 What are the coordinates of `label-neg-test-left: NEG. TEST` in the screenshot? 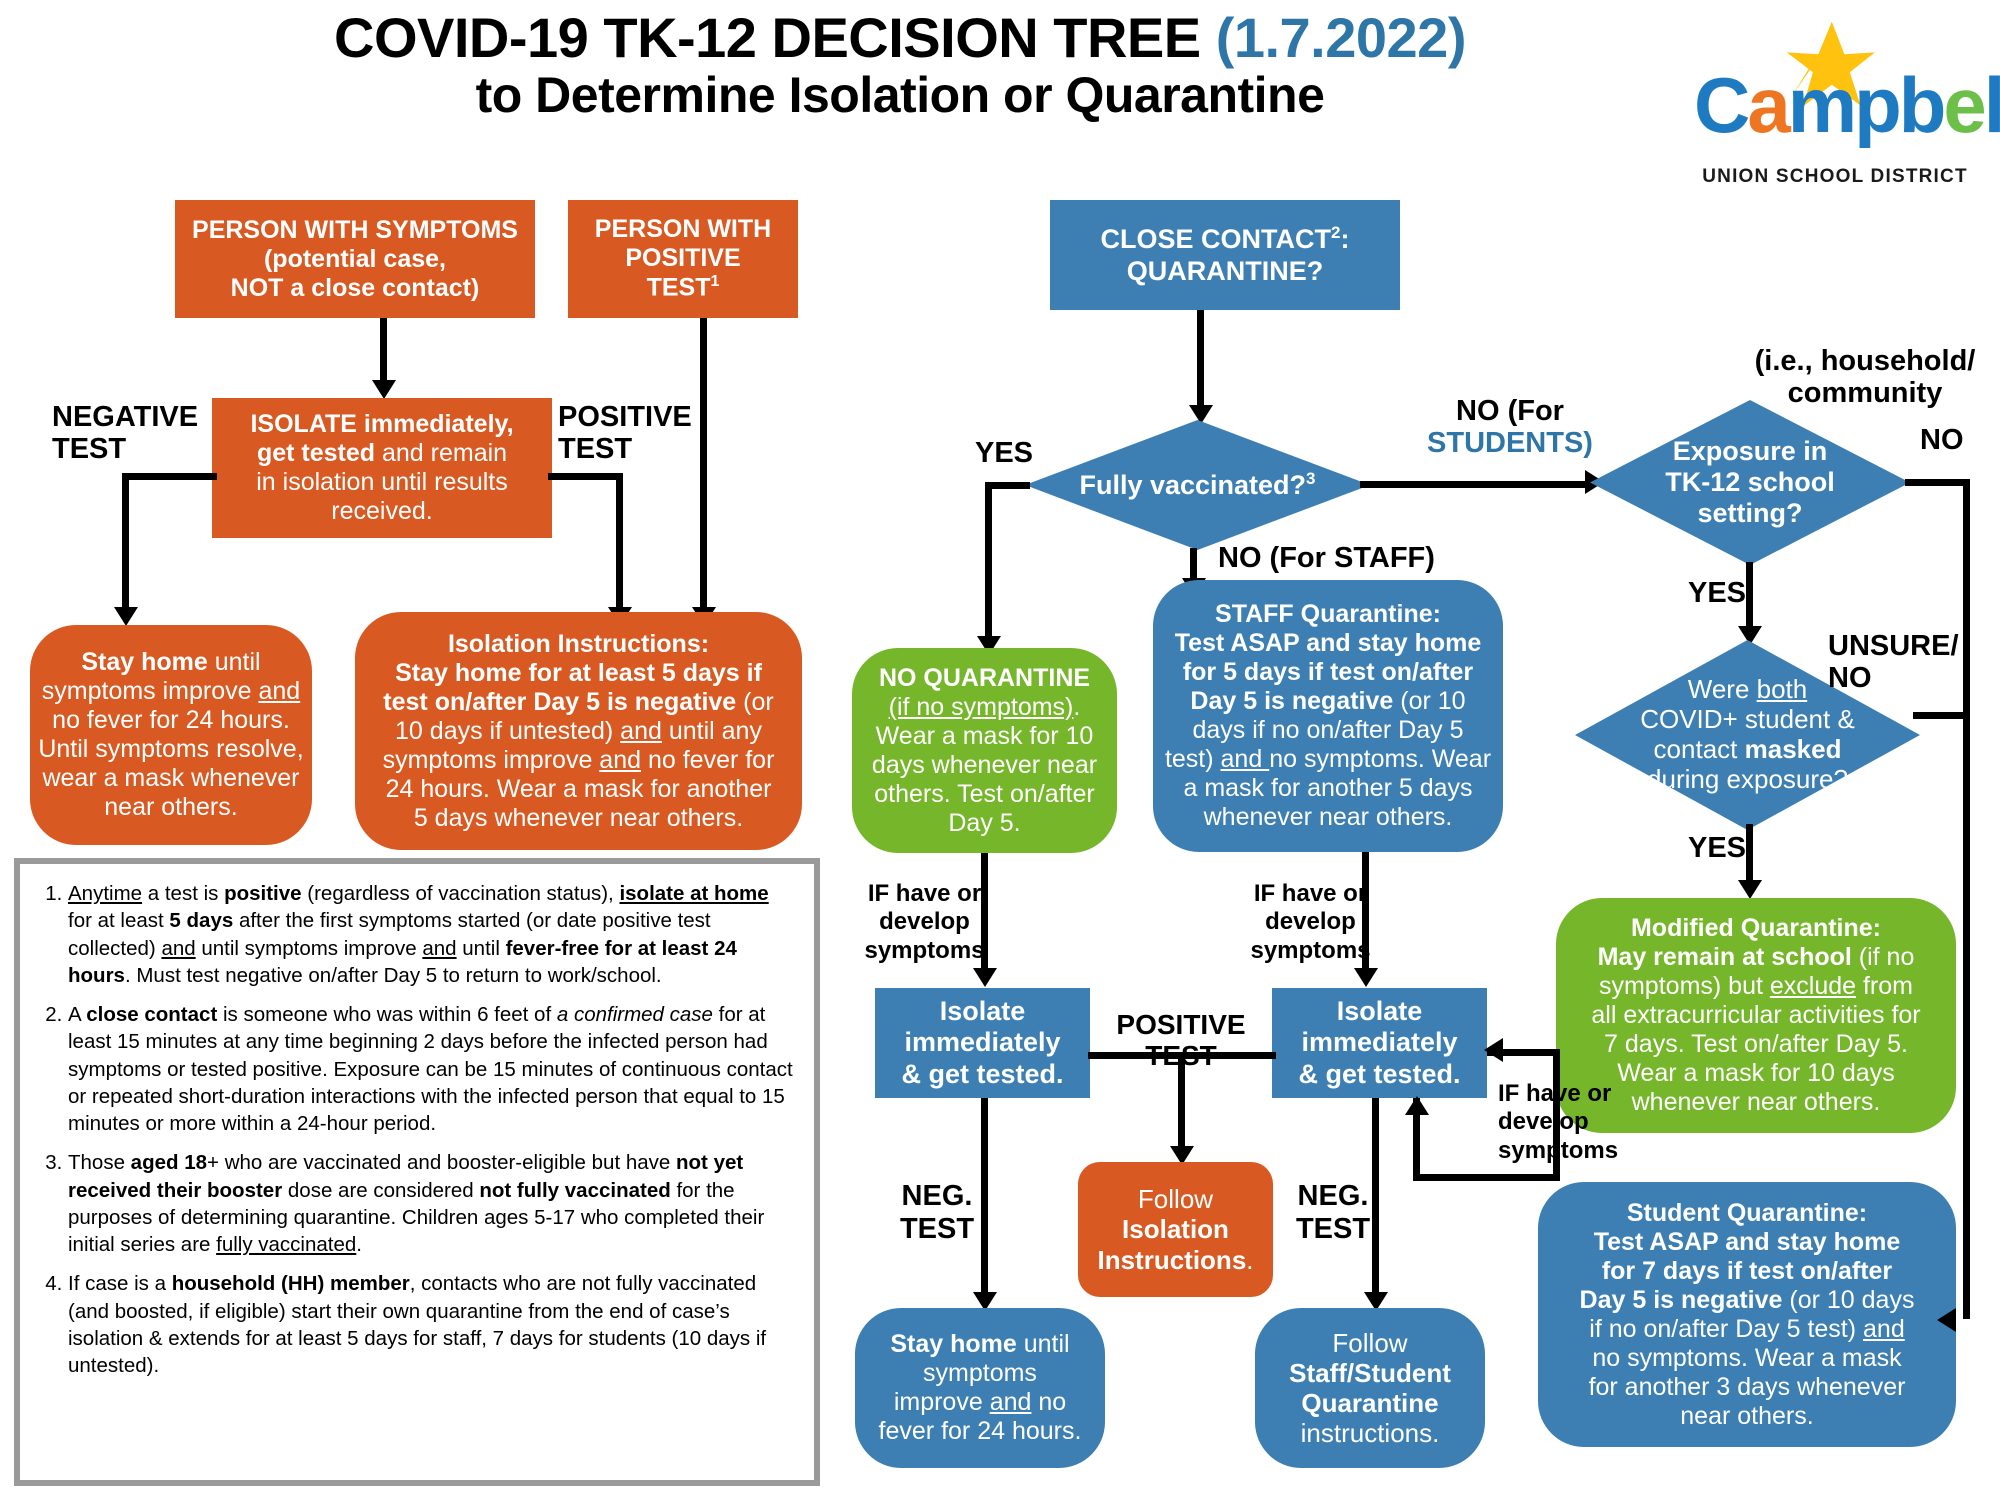 It's located at (937, 1213).